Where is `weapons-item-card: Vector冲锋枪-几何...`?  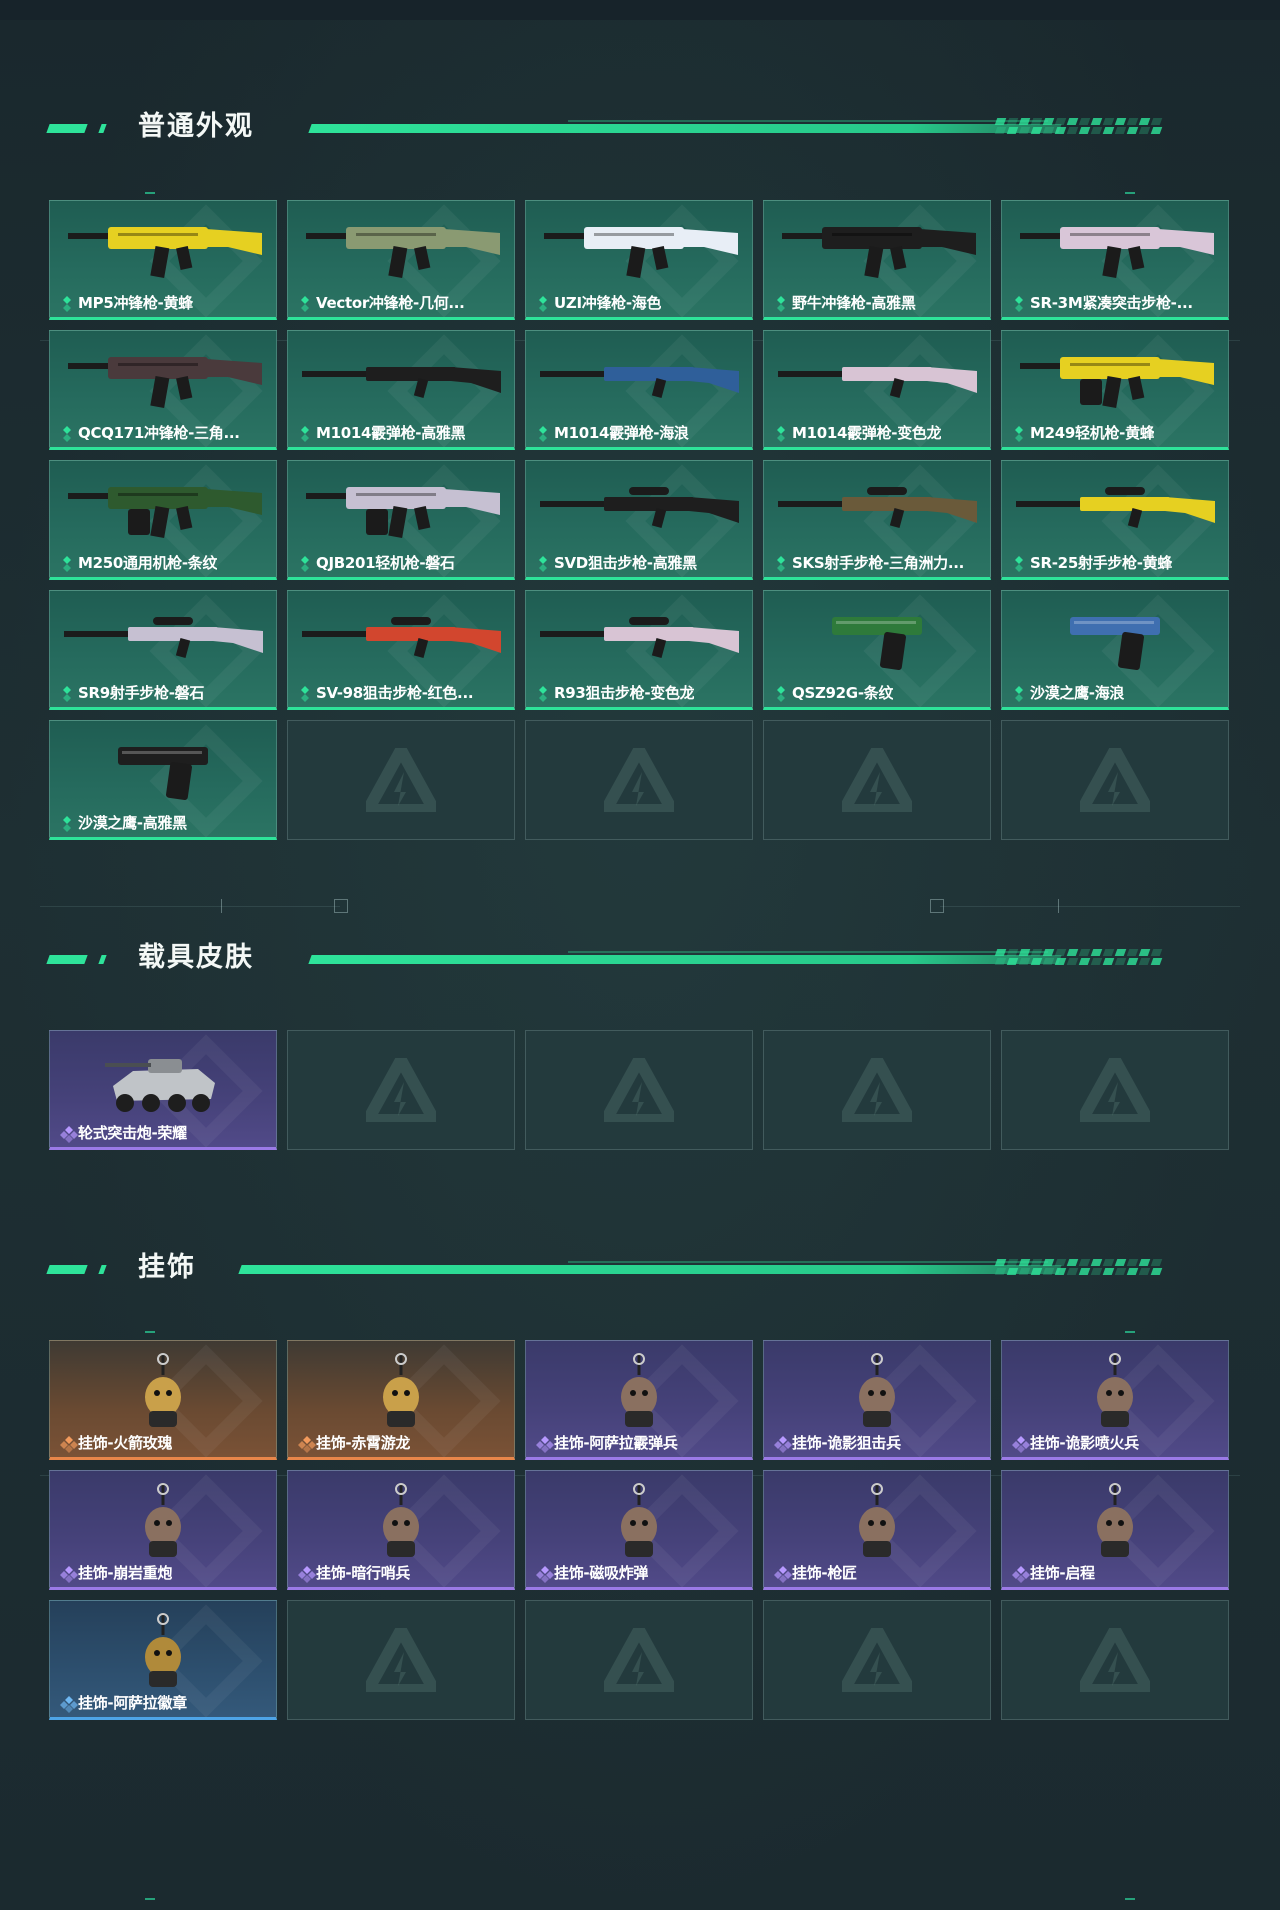 weapons-item-card: Vector冲锋枪-几何... is located at coordinates (401, 260).